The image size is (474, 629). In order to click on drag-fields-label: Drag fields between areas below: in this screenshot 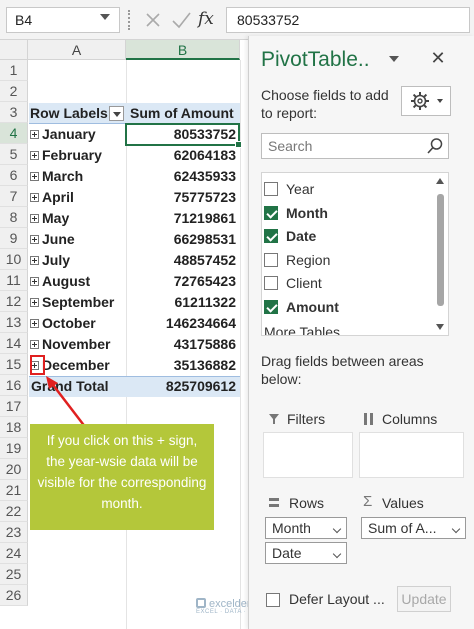, I will do `click(342, 370)`.